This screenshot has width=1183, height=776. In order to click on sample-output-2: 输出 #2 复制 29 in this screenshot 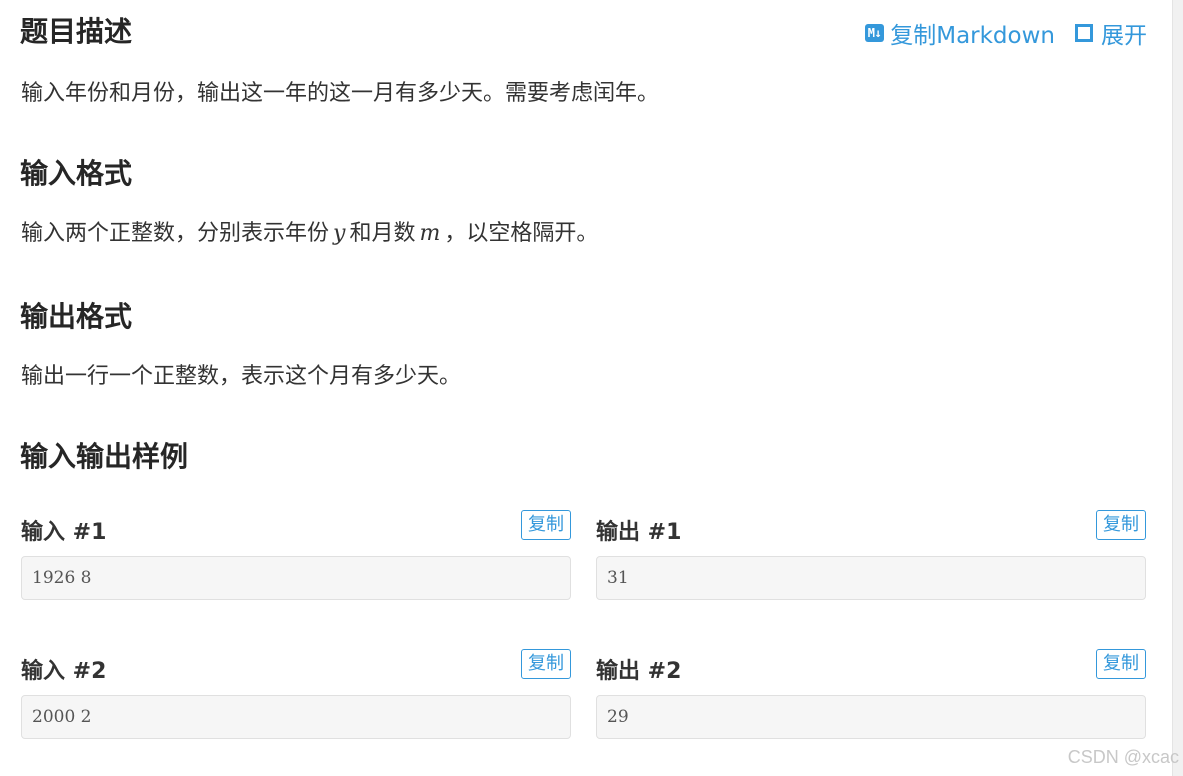, I will do `click(871, 694)`.